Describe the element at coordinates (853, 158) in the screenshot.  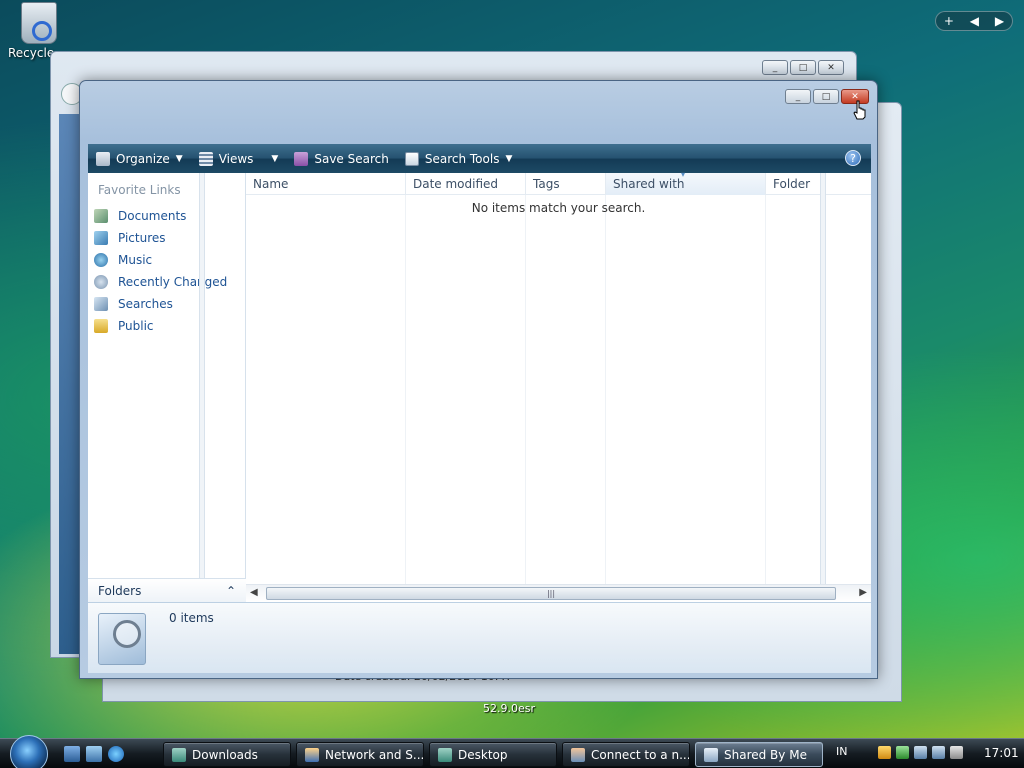
I see `help-button: ?` at that location.